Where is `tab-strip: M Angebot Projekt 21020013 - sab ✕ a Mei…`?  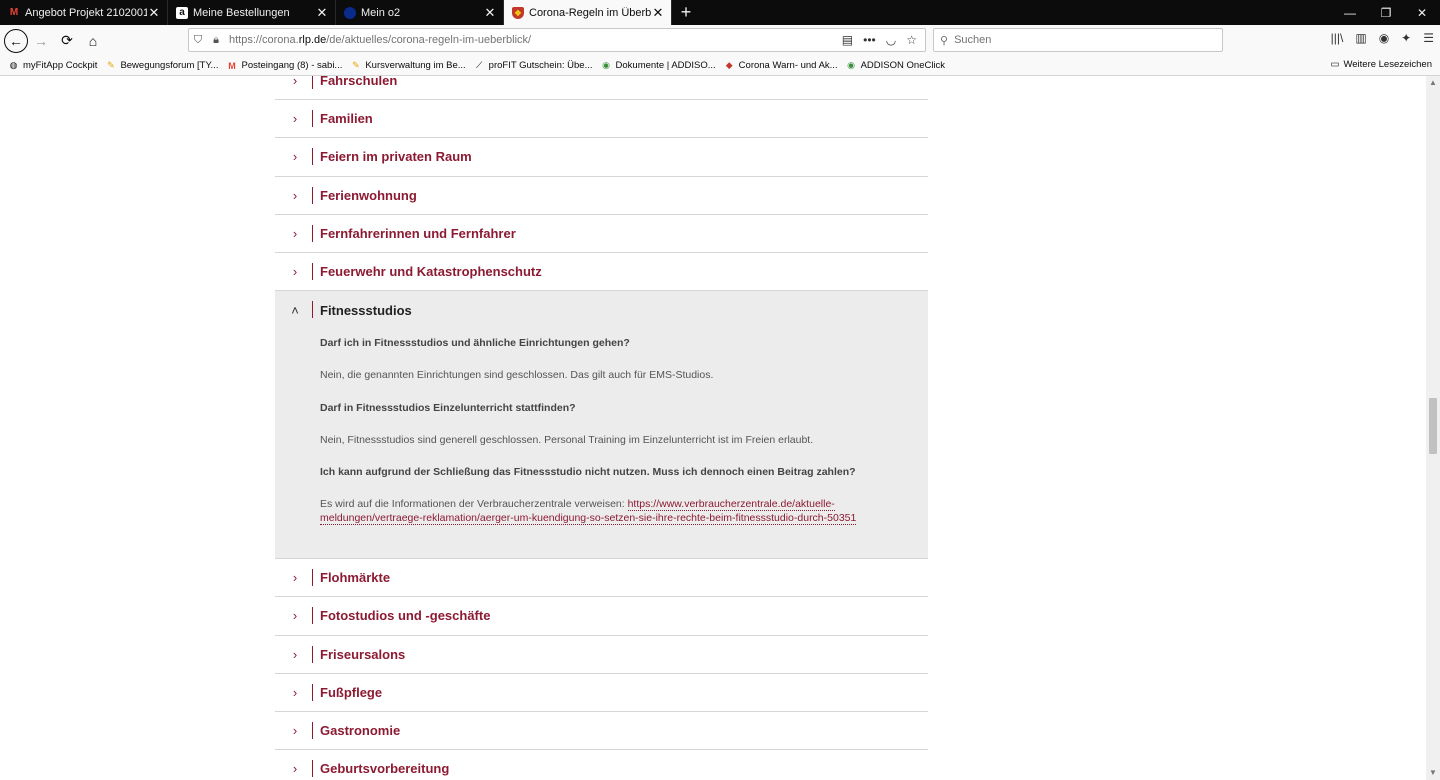
tab-strip: M Angebot Projekt 21020013 - sab ✕ a Mei… is located at coordinates (720, 12).